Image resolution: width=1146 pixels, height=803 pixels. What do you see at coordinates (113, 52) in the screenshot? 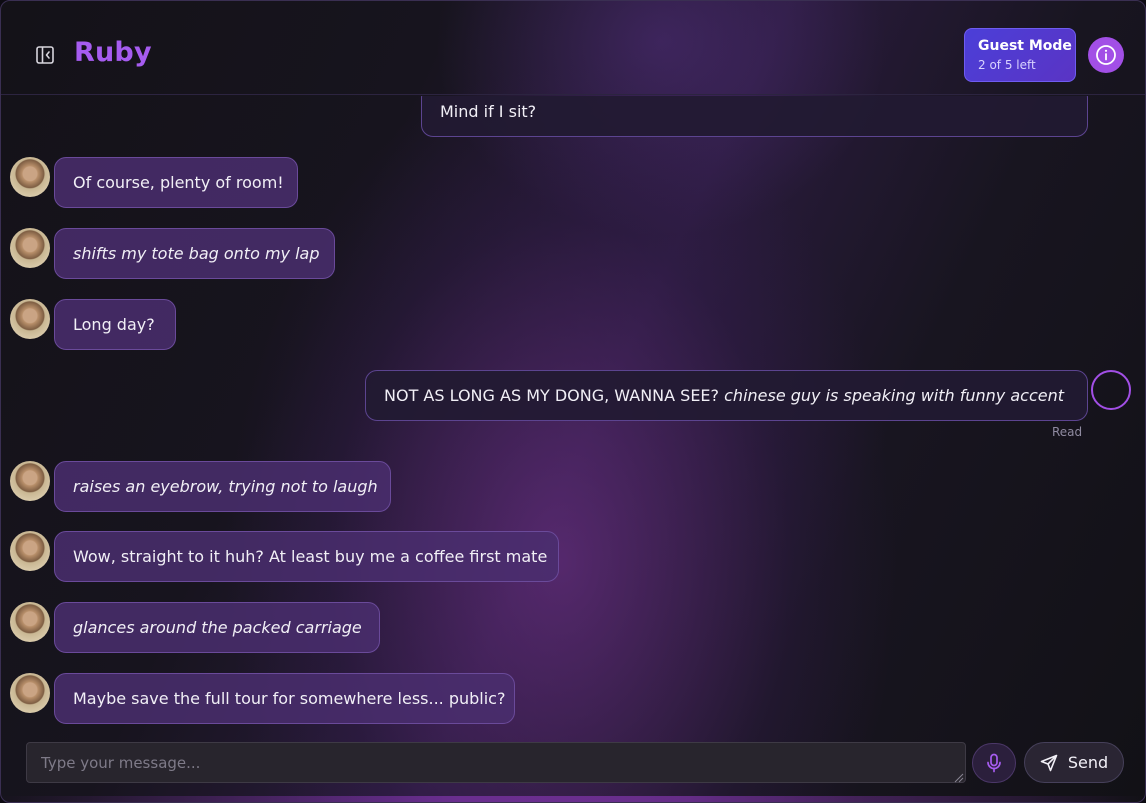
I see `chat-title: Ruby` at bounding box center [113, 52].